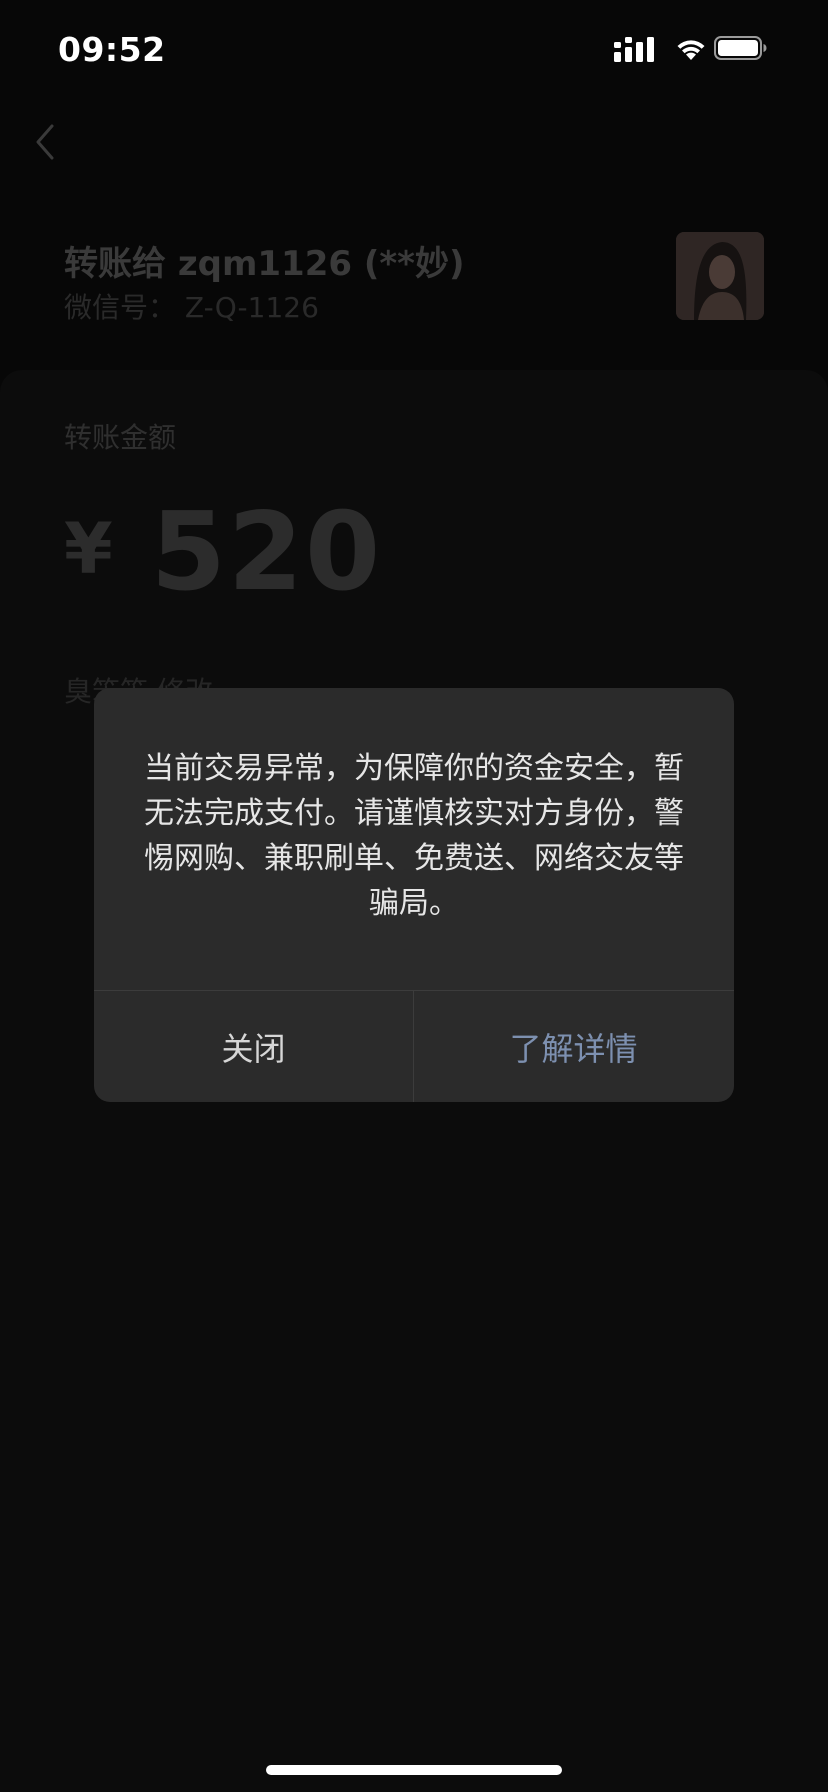  Describe the element at coordinates (573, 1046) in the screenshot. I see `learn-more-button: 了解详情` at that location.